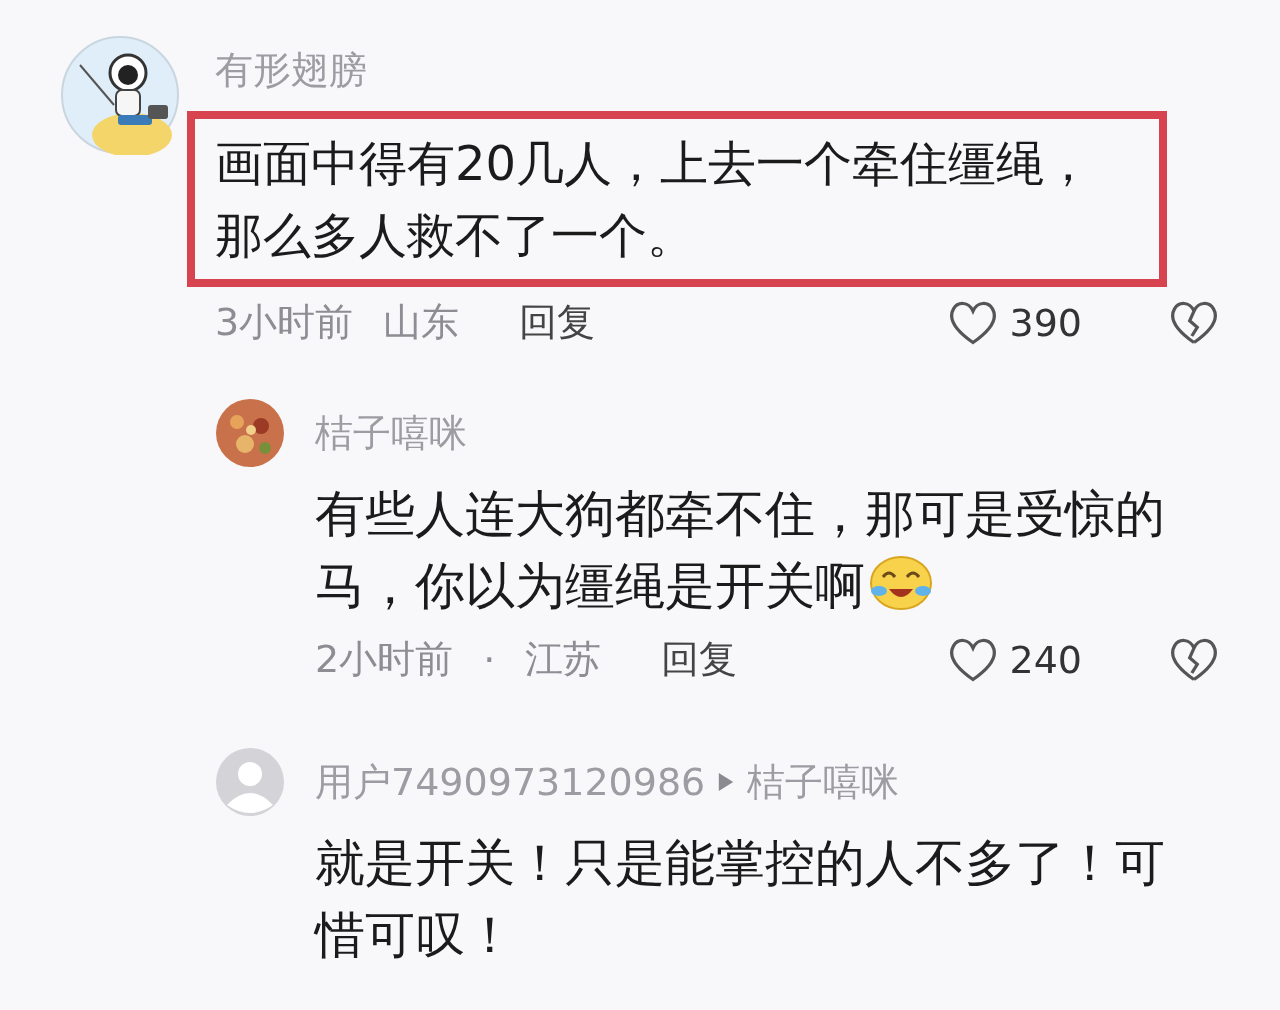 The height and width of the screenshot is (1010, 1280). I want to click on laughing-emoji-icon, so click(901, 583).